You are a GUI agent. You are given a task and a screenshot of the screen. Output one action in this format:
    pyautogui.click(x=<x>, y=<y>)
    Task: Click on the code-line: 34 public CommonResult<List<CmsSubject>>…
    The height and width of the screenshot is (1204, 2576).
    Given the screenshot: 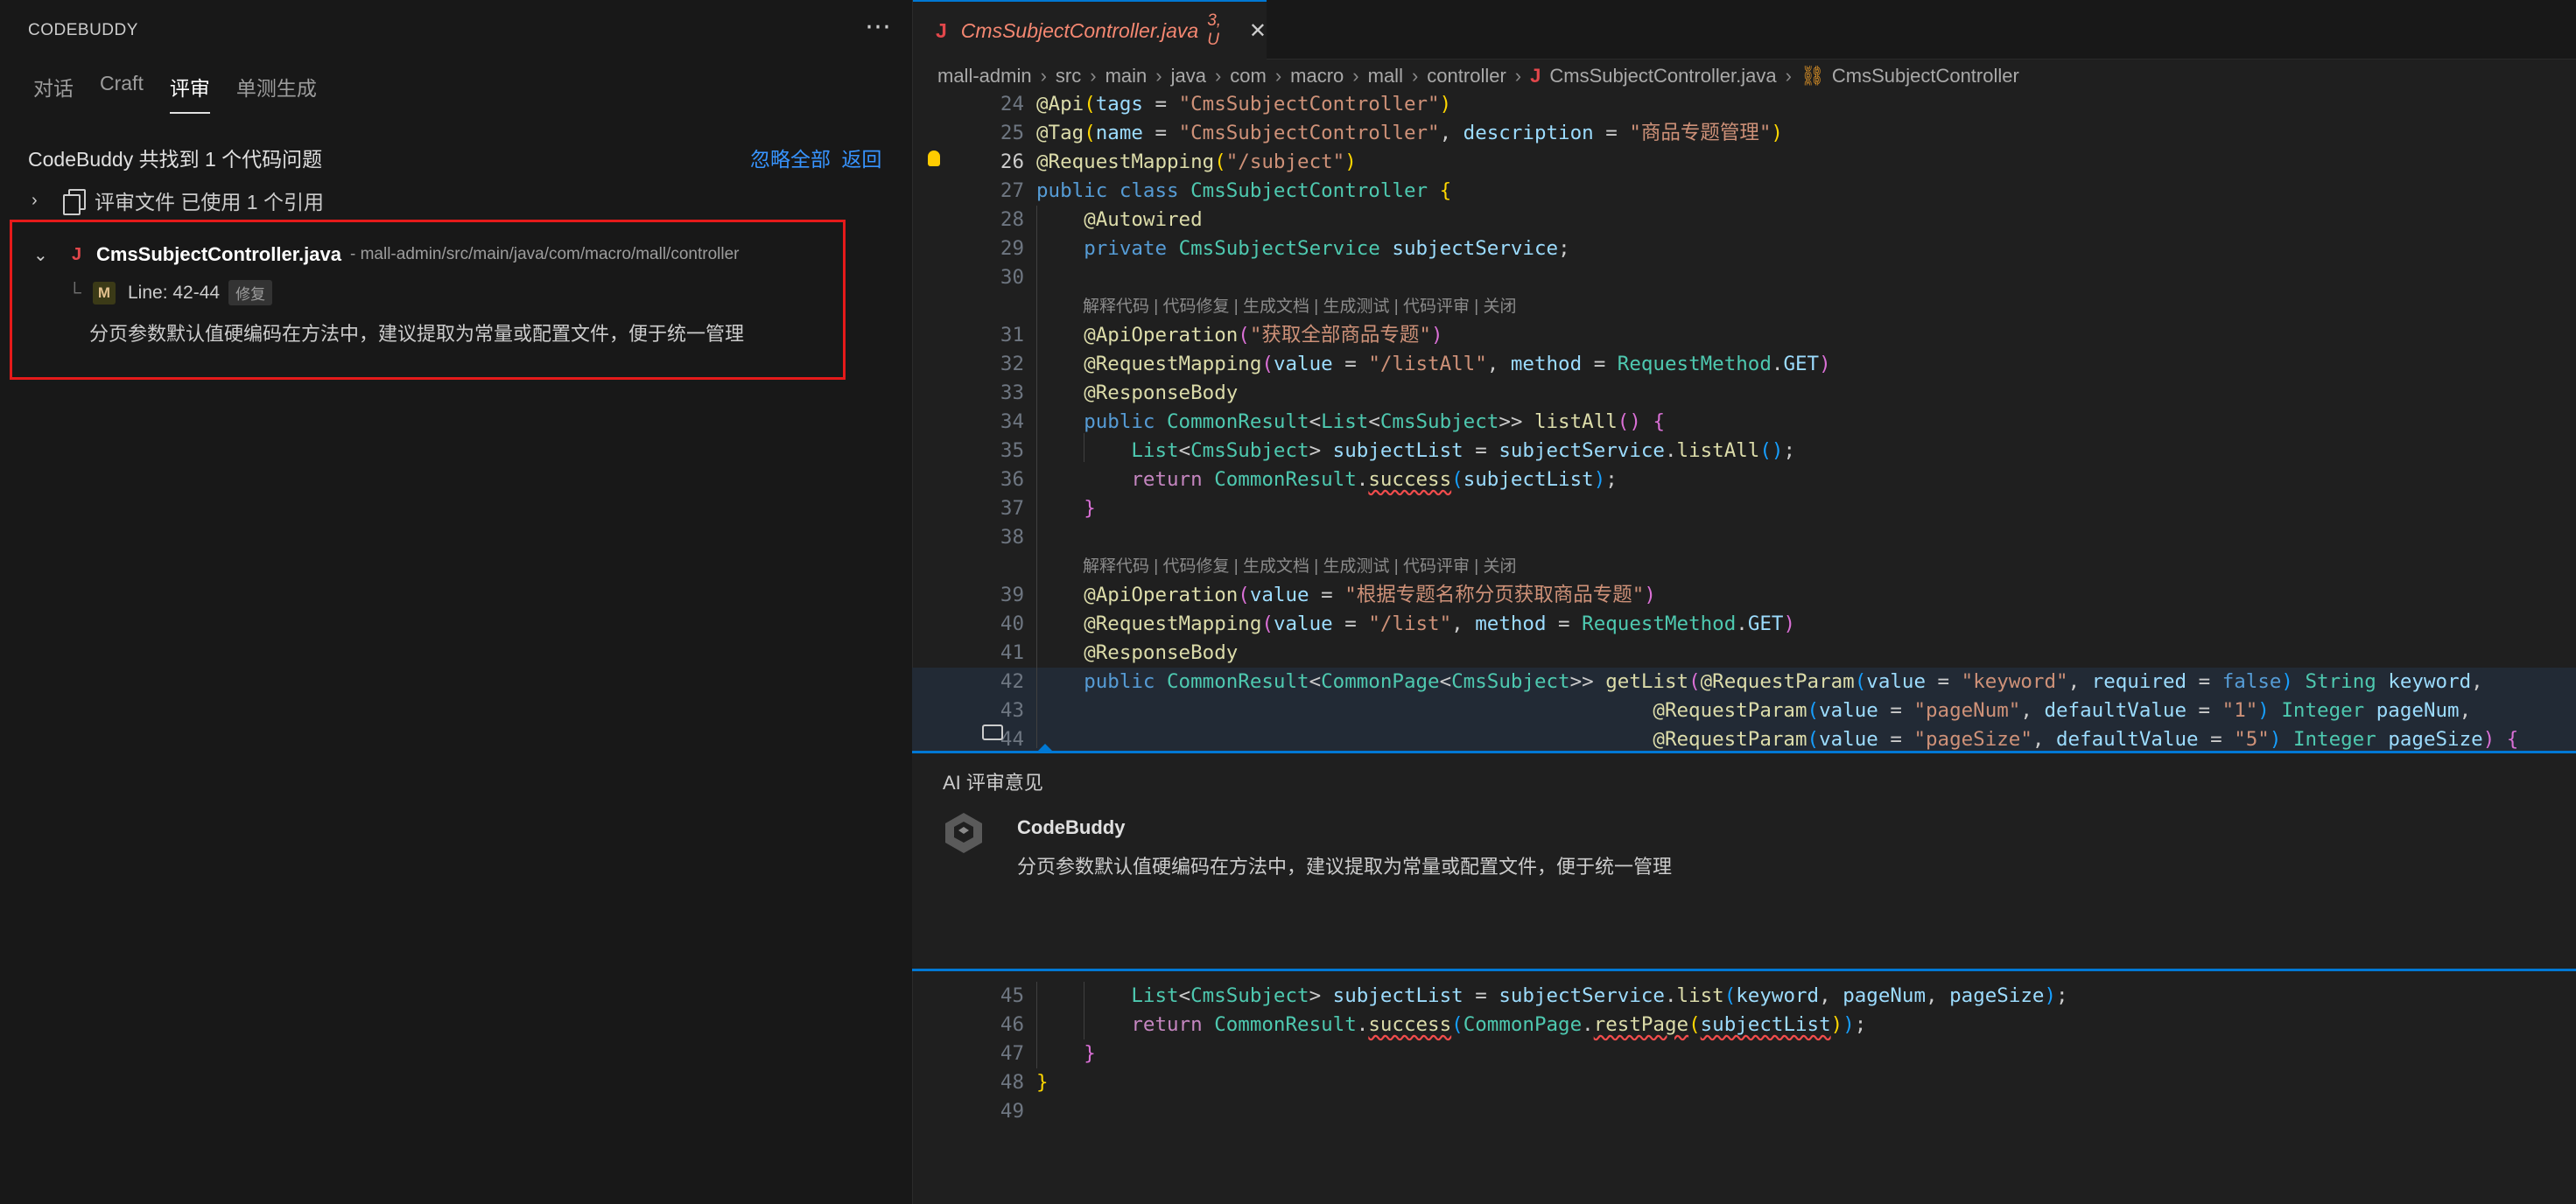 What is the action you would take?
    pyautogui.click(x=1332, y=421)
    